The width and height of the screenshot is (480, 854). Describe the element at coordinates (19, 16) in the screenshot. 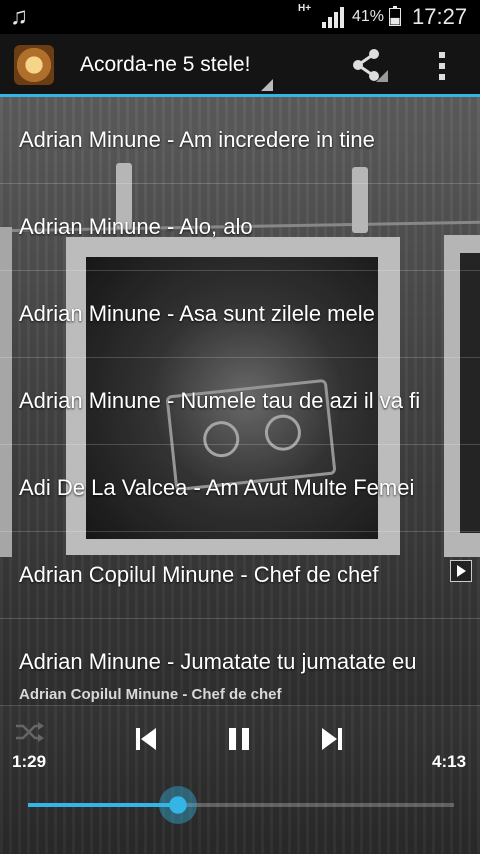

I see `music-note-icon: ♫` at that location.